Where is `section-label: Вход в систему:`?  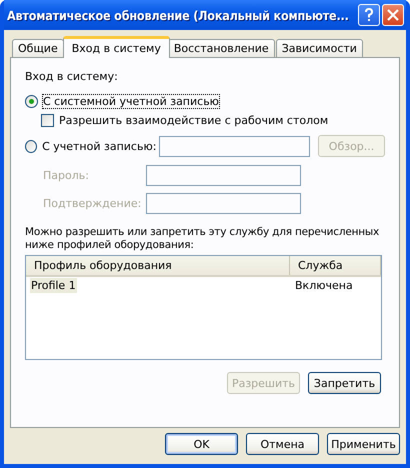
section-label: Вход в систему: is located at coordinates (72, 76).